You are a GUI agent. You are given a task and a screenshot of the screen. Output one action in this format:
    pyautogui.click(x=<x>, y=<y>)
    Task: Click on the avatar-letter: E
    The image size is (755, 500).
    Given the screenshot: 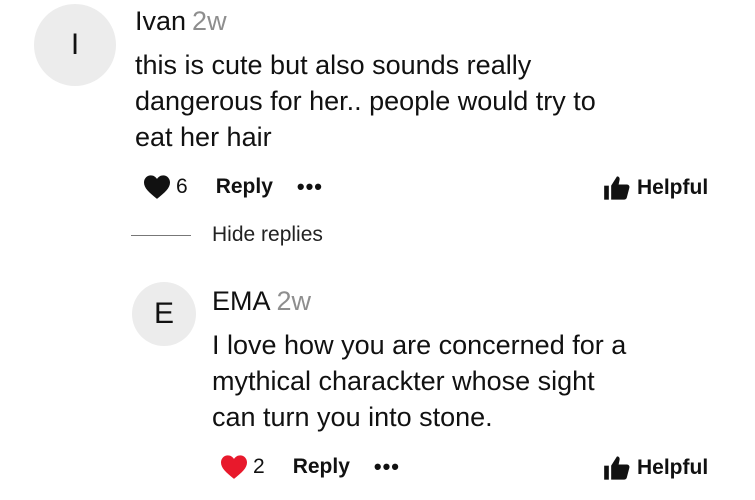 What is the action you would take?
    pyautogui.click(x=163, y=313)
    